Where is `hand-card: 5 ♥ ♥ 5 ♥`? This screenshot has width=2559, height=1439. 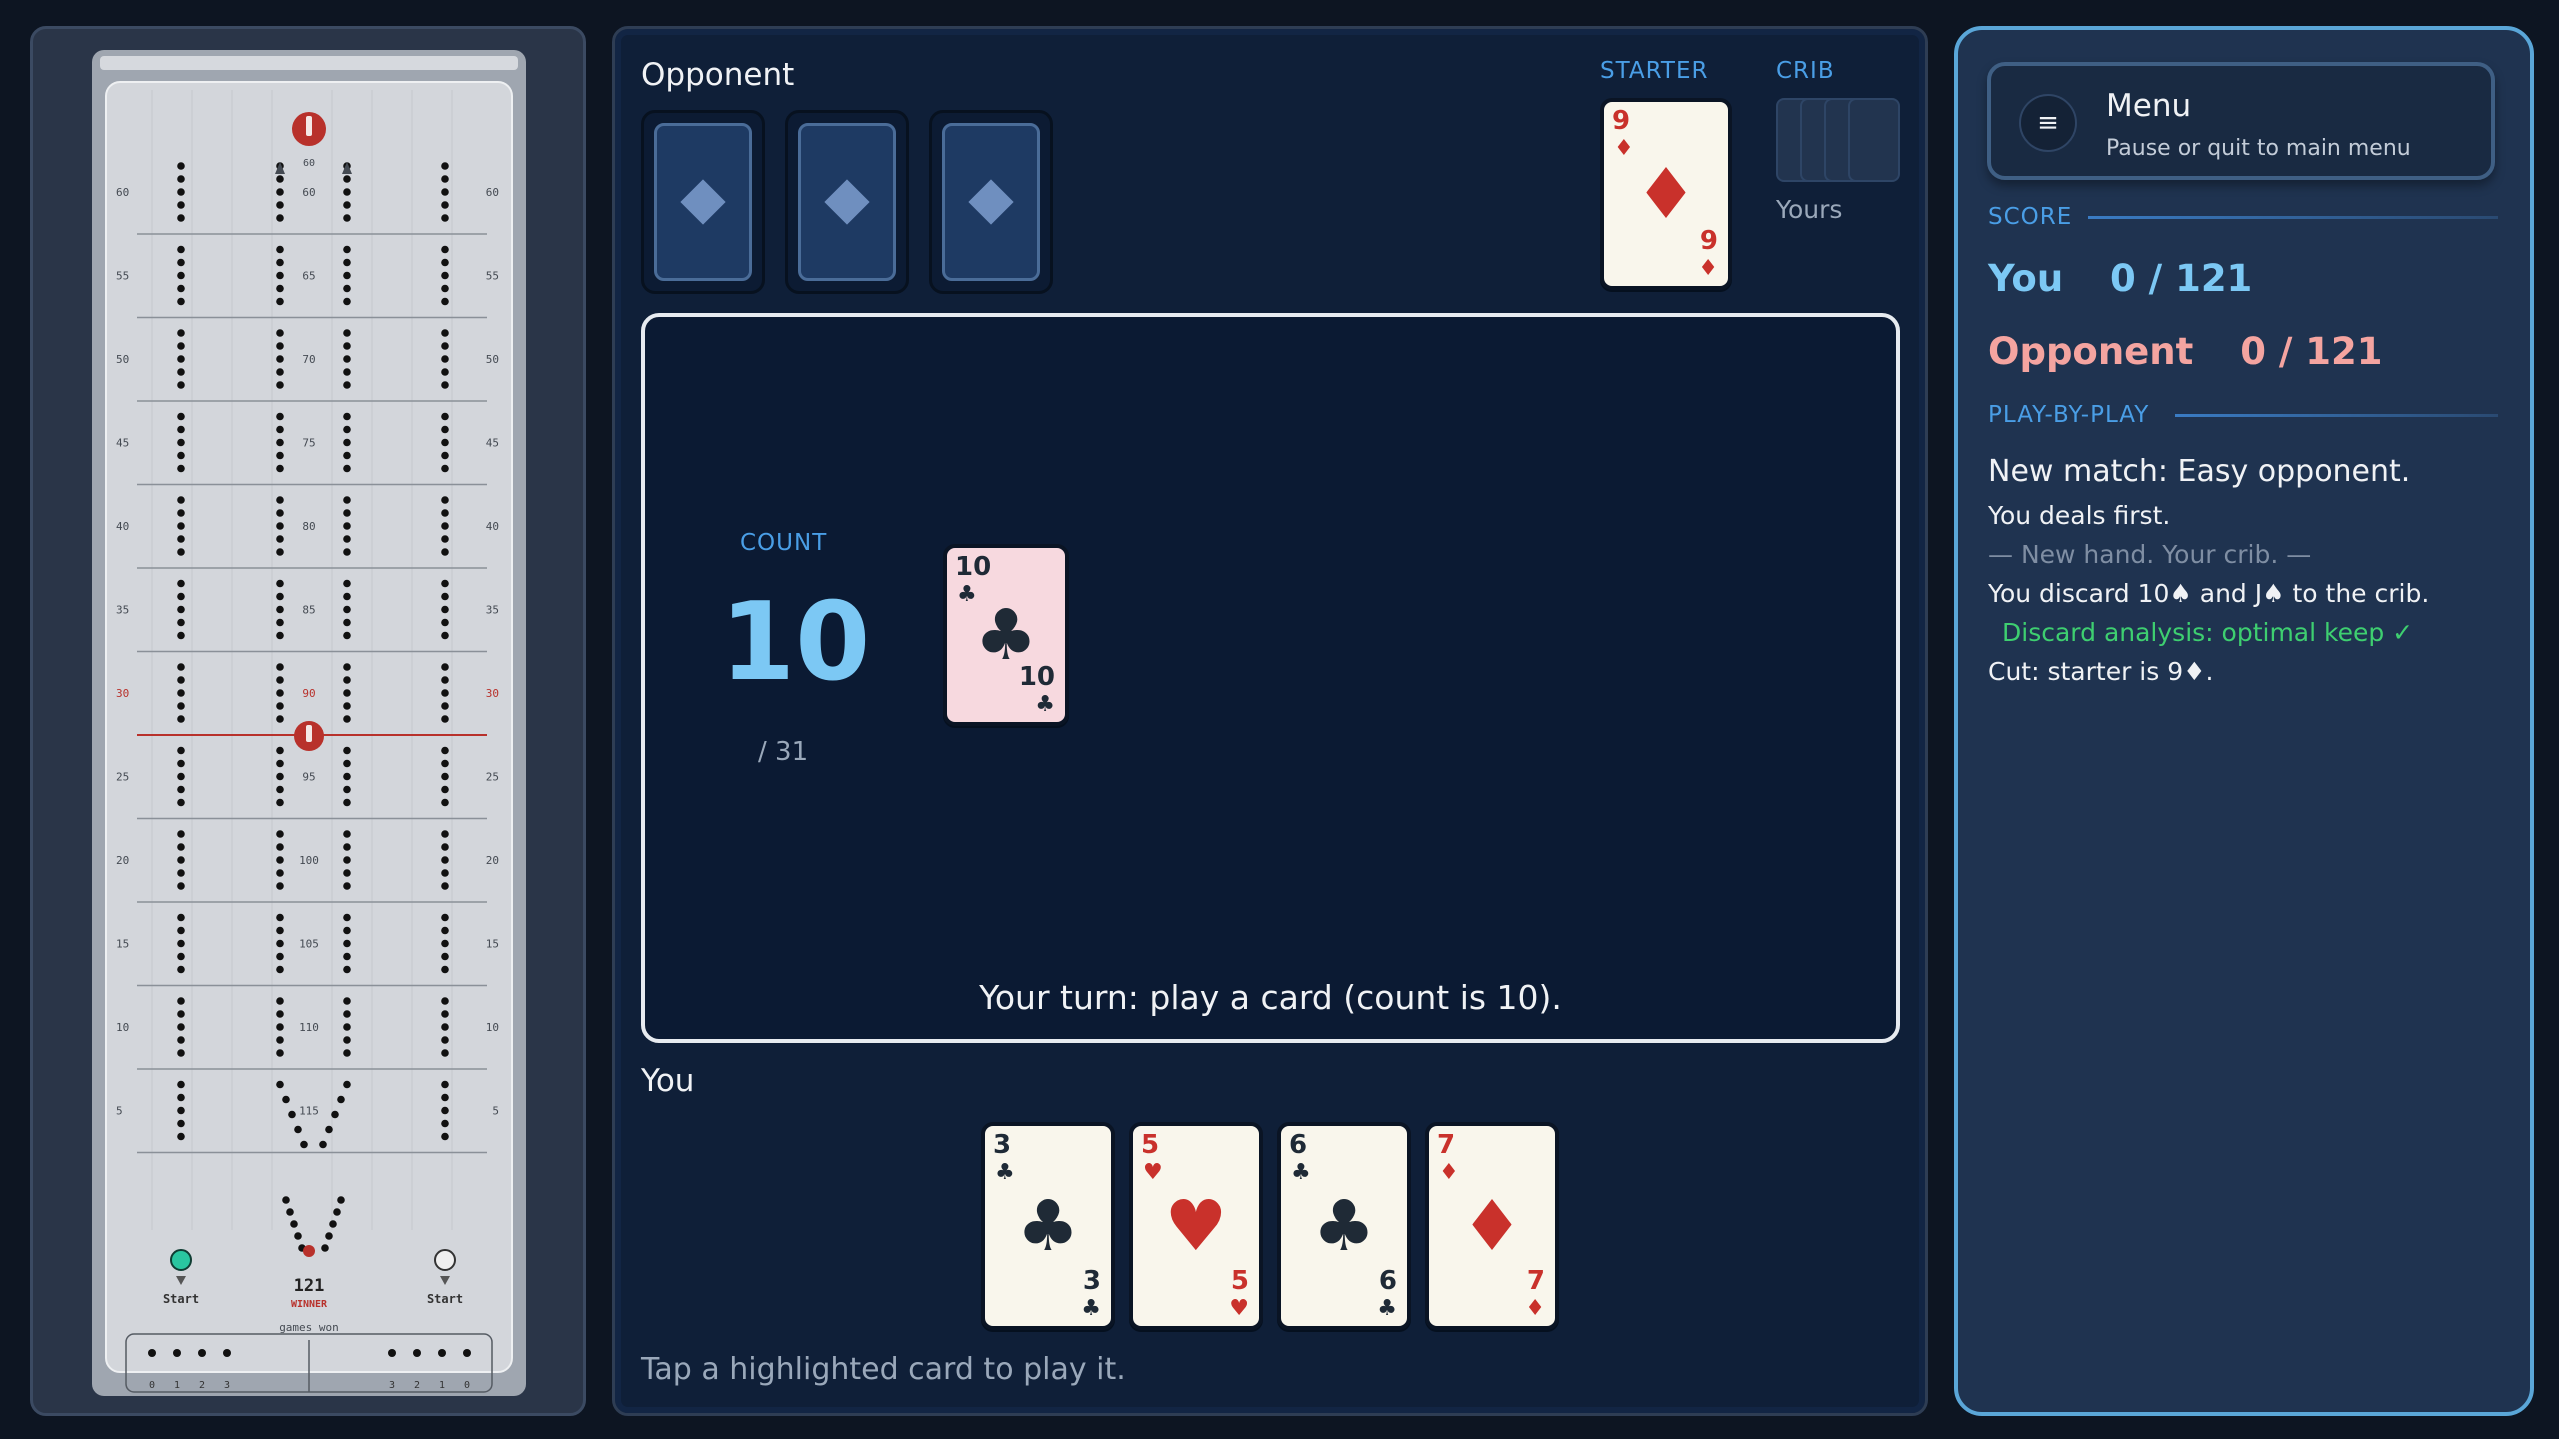 hand-card: 5 ♥ ♥ 5 ♥ is located at coordinates (1196, 1226).